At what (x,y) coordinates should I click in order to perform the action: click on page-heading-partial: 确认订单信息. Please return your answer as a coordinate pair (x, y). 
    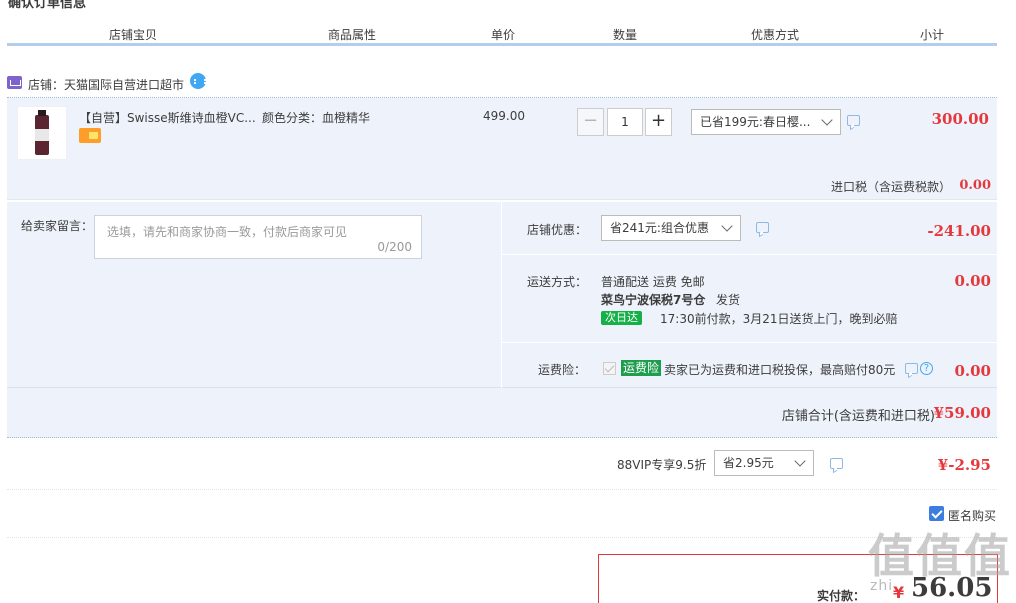
    Looking at the image, I should click on (47, 5).